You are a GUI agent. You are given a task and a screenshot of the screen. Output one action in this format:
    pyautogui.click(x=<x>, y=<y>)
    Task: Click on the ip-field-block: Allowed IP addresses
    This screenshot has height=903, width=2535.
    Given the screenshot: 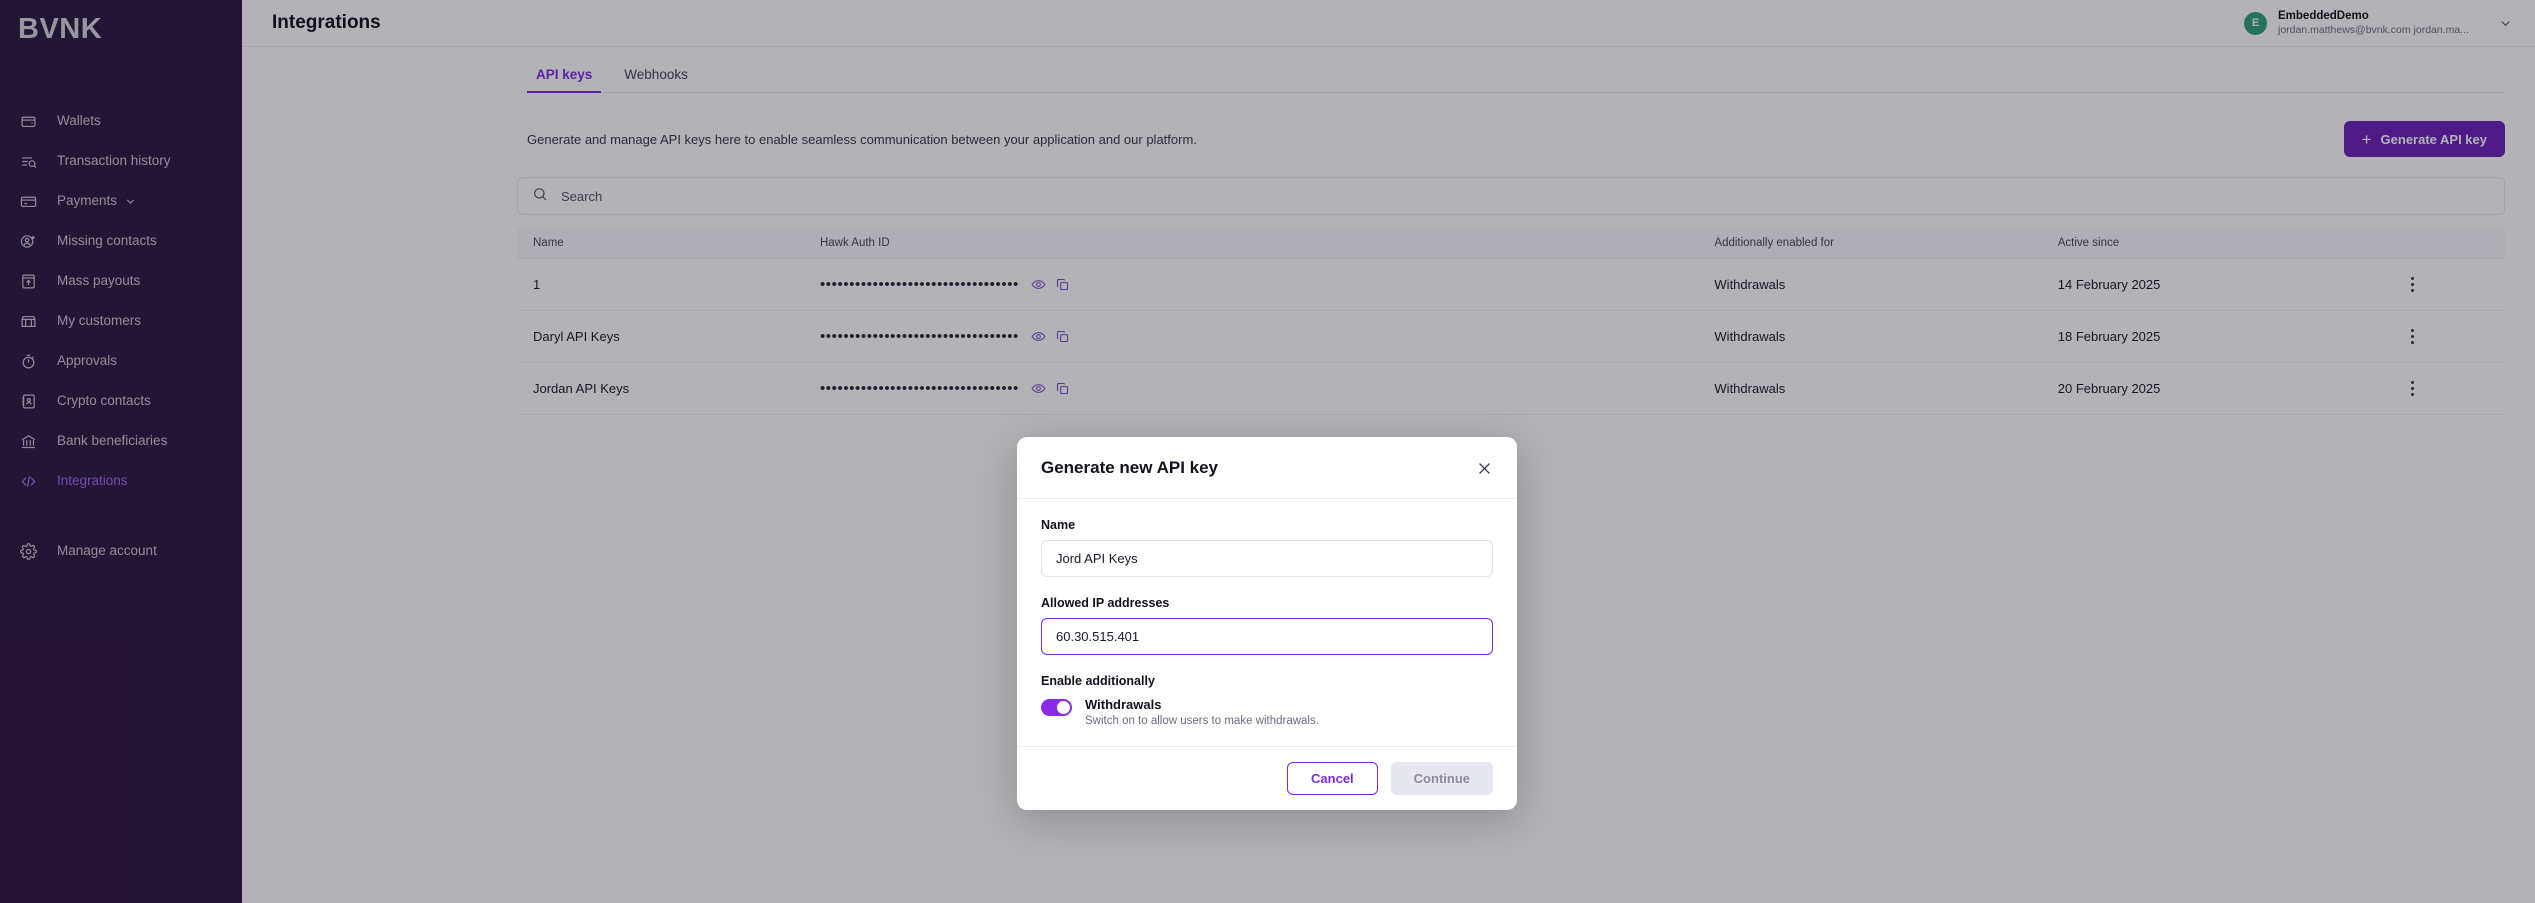 What is the action you would take?
    pyautogui.click(x=1267, y=625)
    